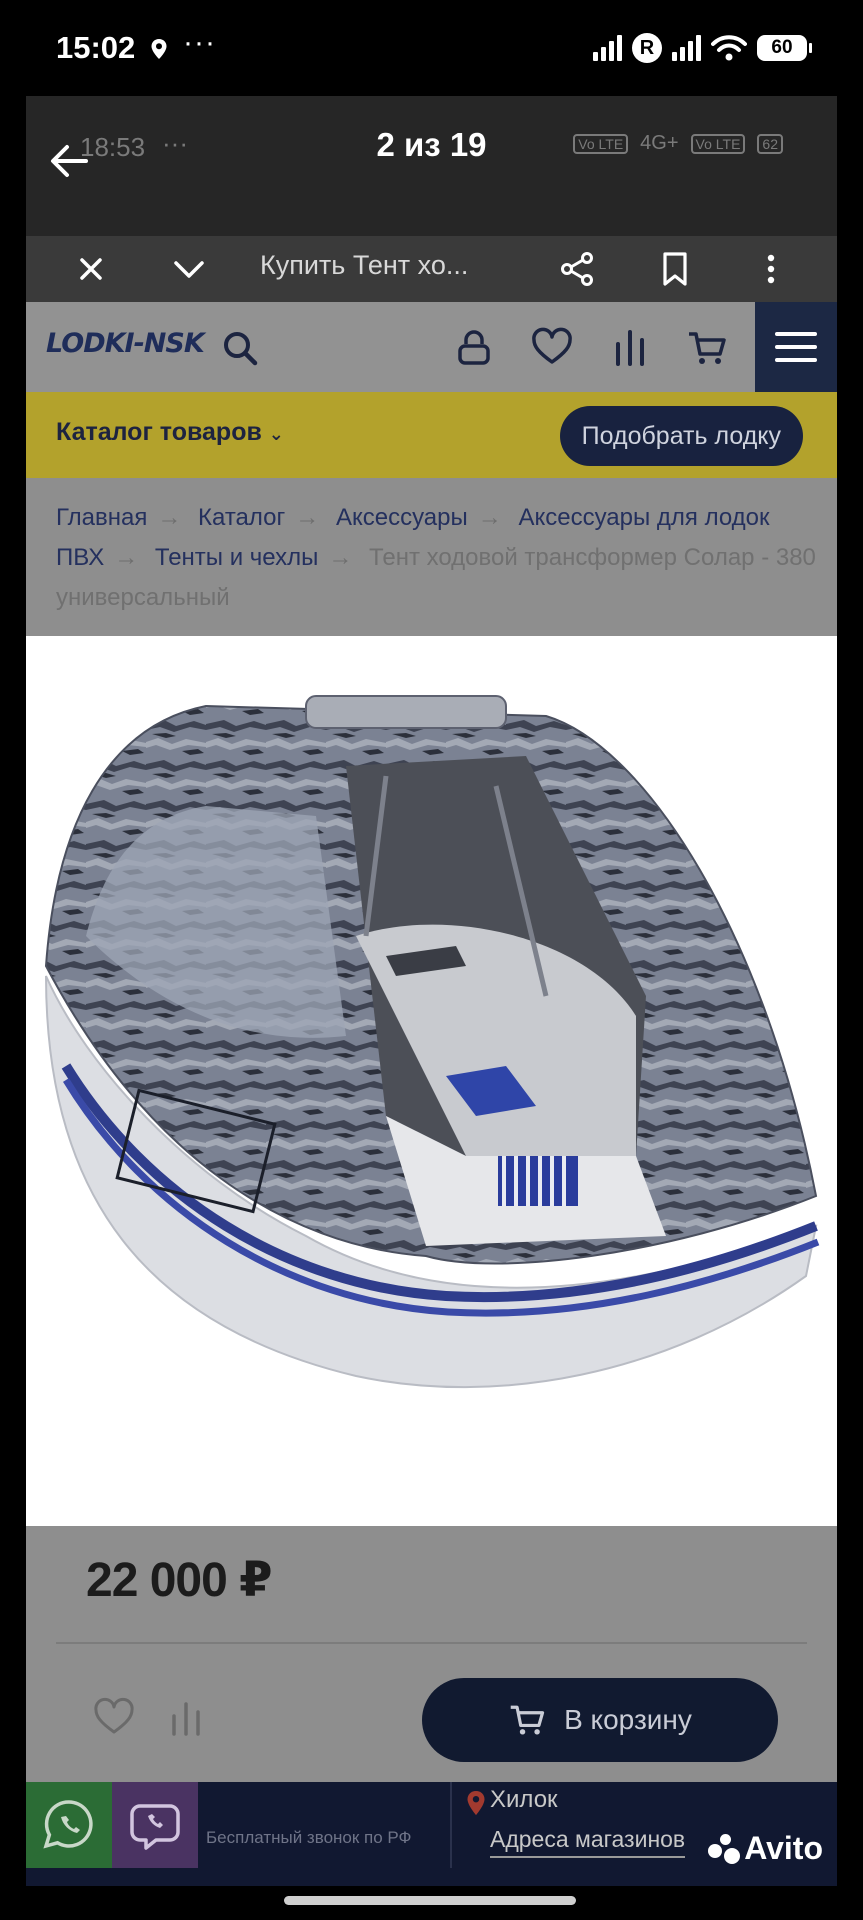 This screenshot has height=1920, width=863. I want to click on home-indicator, so click(430, 1900).